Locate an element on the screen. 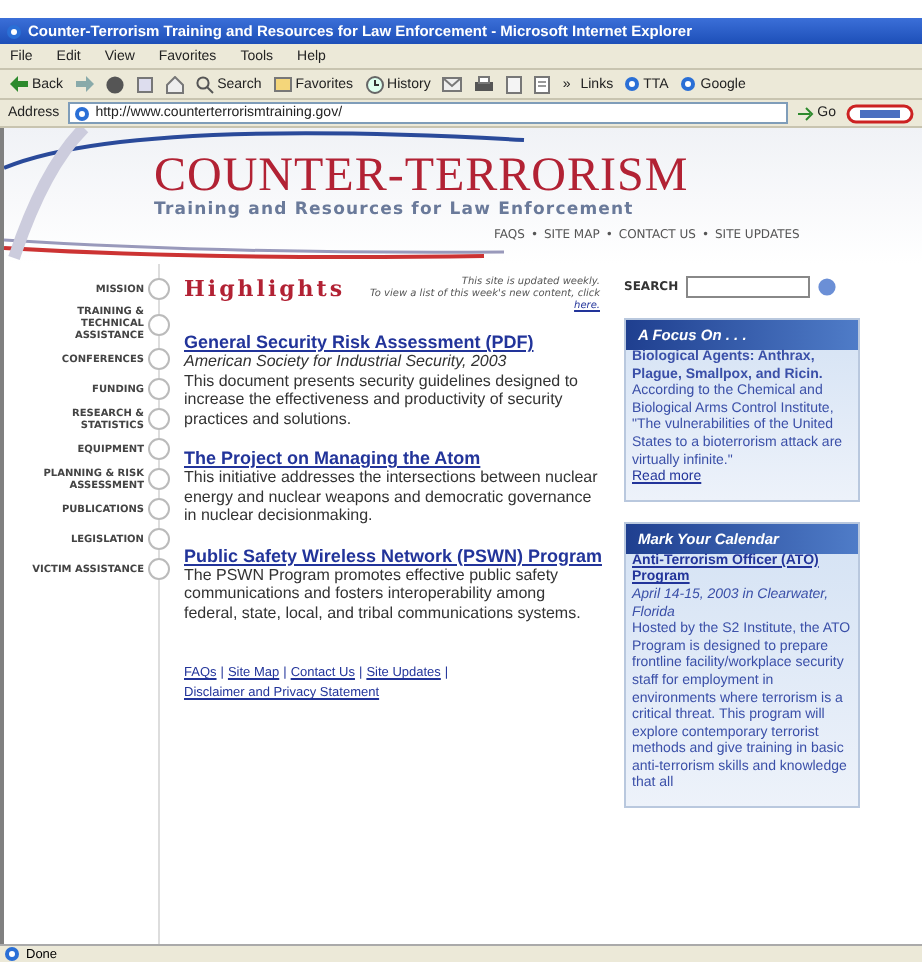  article-source: American Society for Industrial Security, 2003 is located at coordinates (346, 361).